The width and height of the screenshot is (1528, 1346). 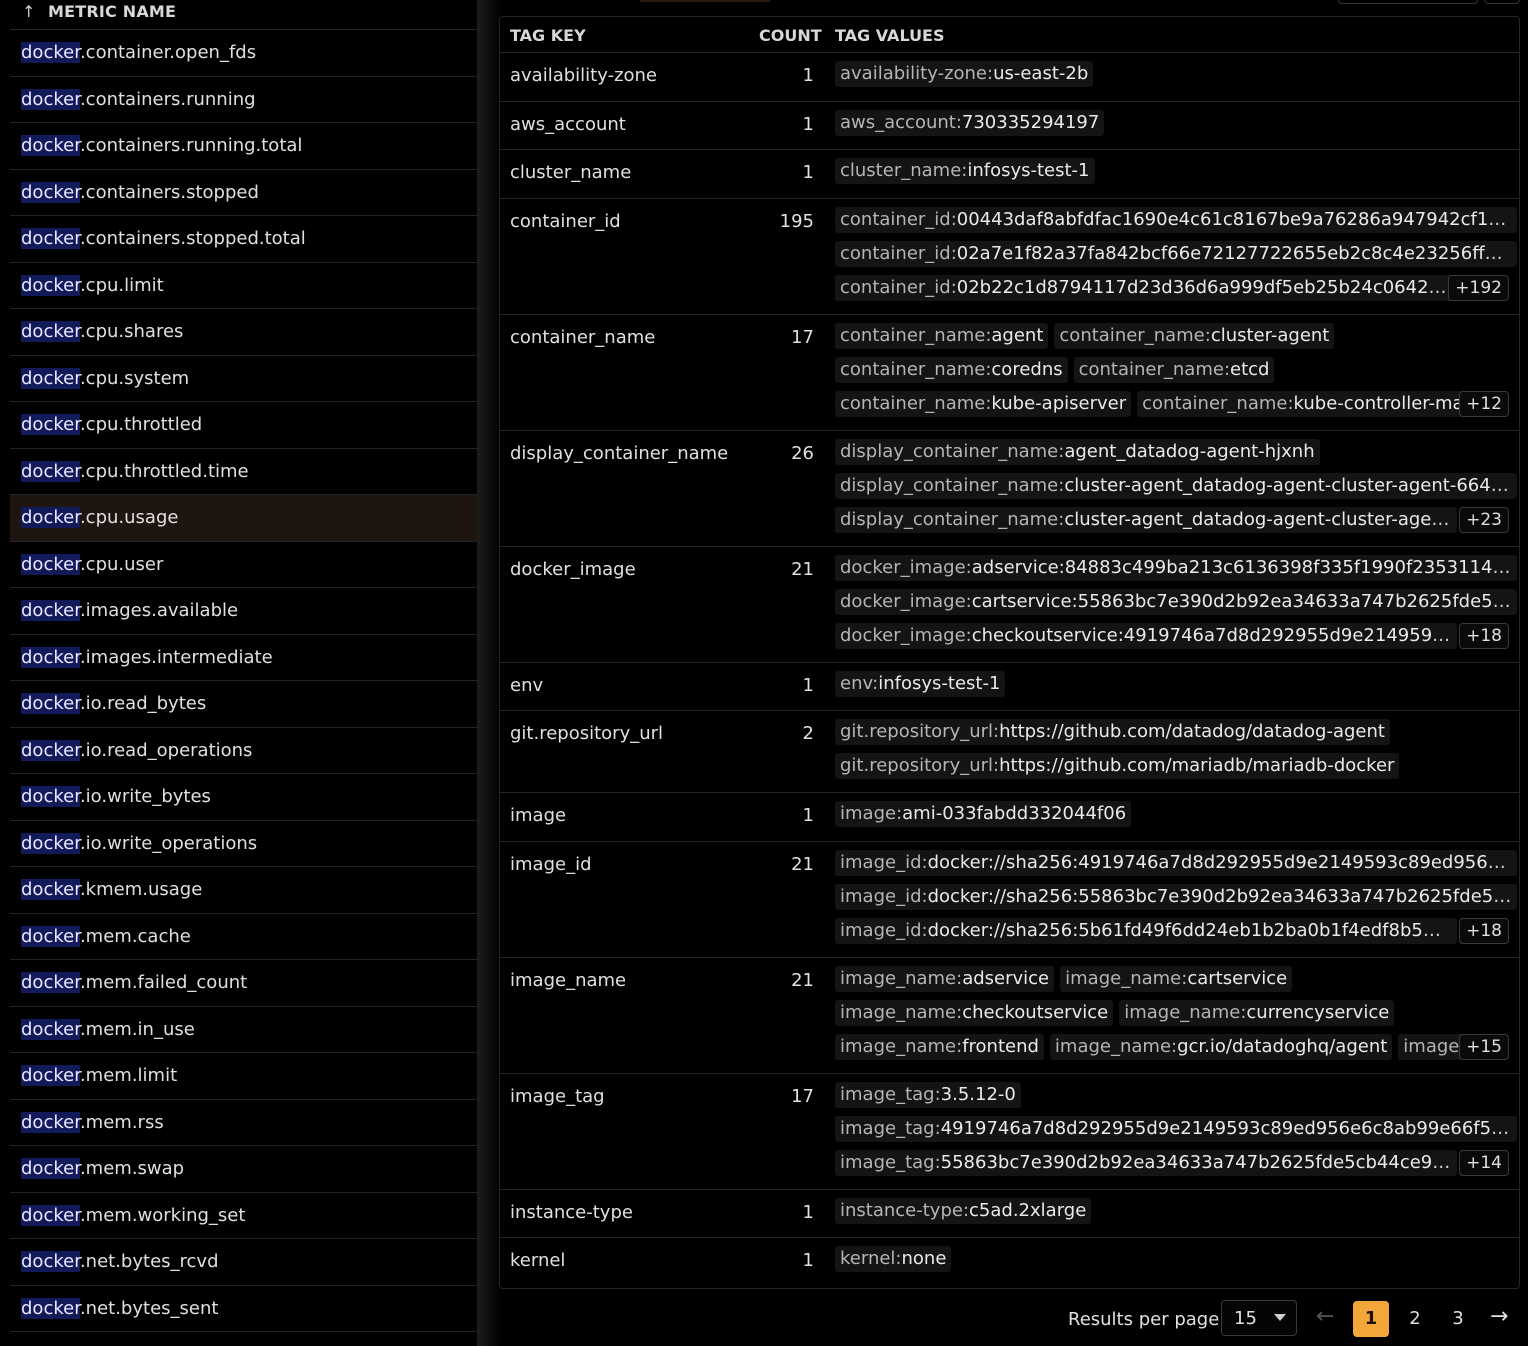 What do you see at coordinates (1484, 1046) in the screenshot?
I see `more-values-button: +15` at bounding box center [1484, 1046].